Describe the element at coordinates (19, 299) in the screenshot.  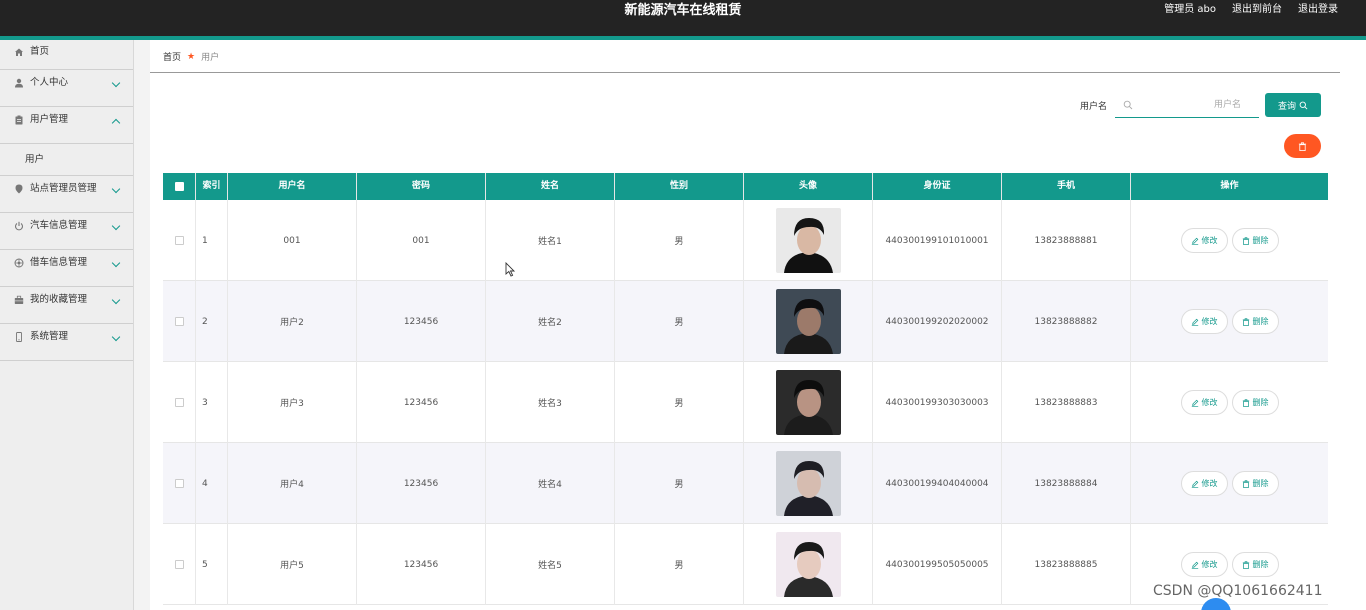
I see `briefcase-icon` at that location.